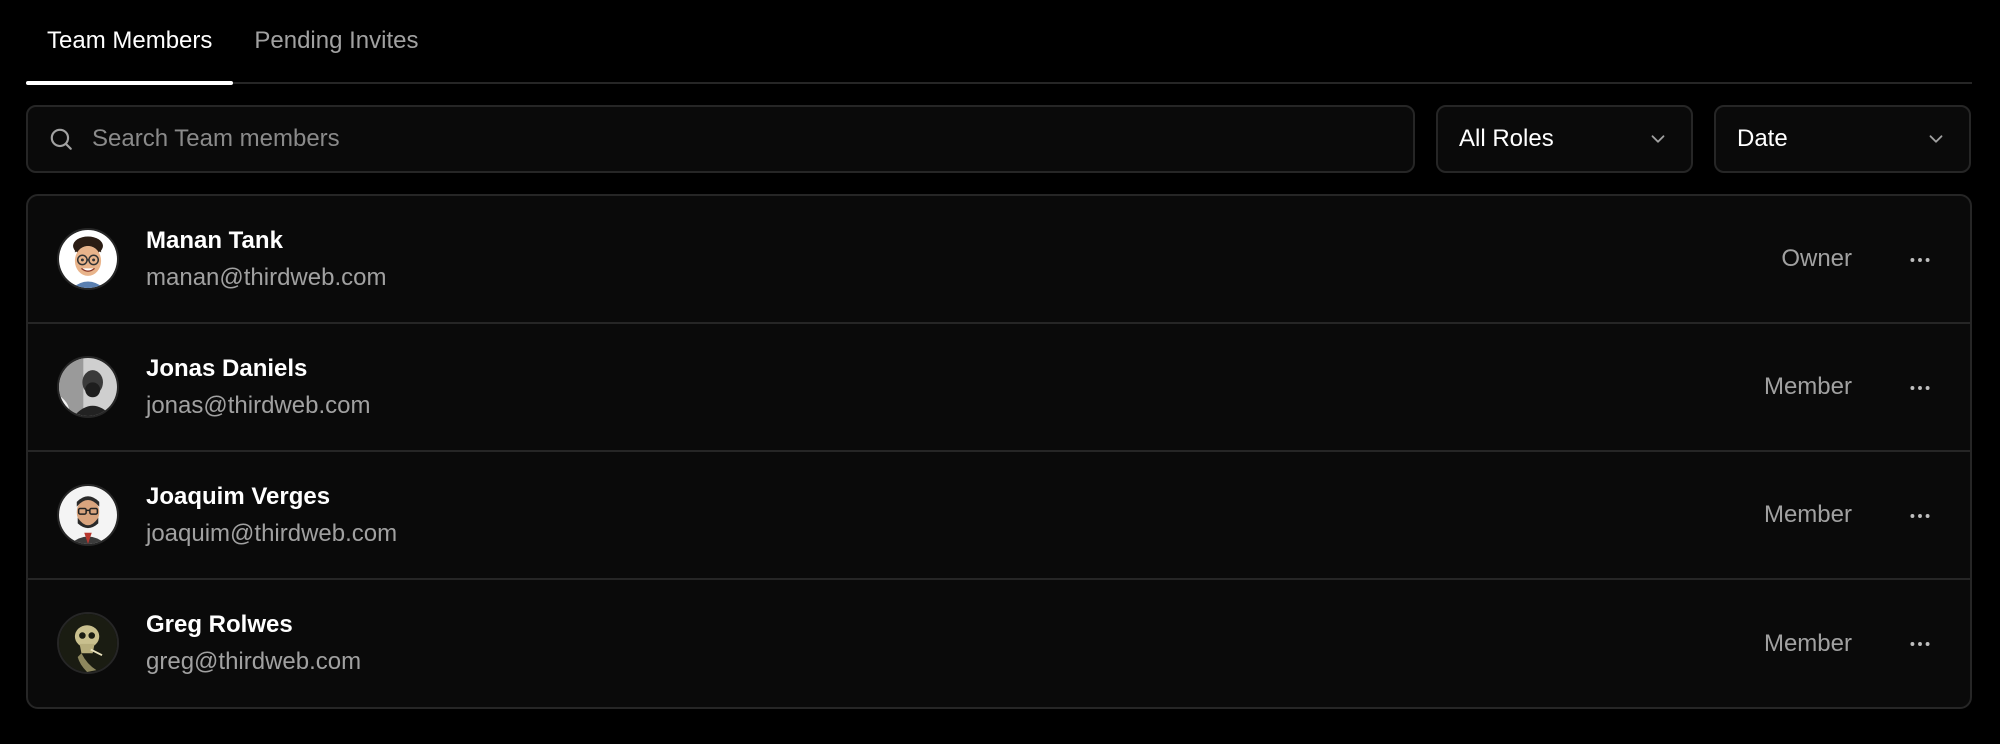 This screenshot has width=2000, height=744. Describe the element at coordinates (1762, 138) in the screenshot. I see `sort-value: Date` at that location.